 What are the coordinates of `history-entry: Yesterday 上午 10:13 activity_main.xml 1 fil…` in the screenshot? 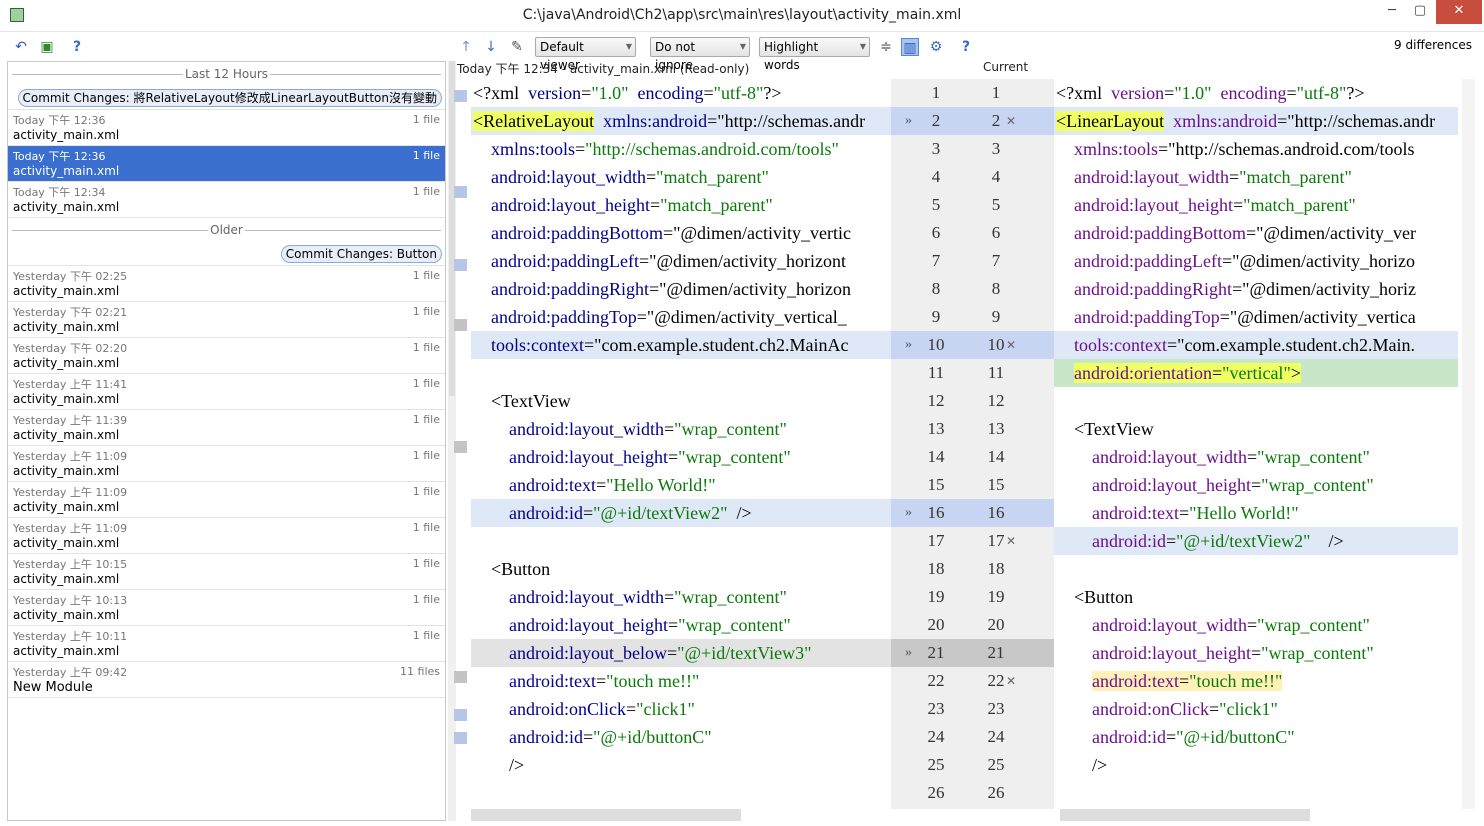 It's located at (226, 608).